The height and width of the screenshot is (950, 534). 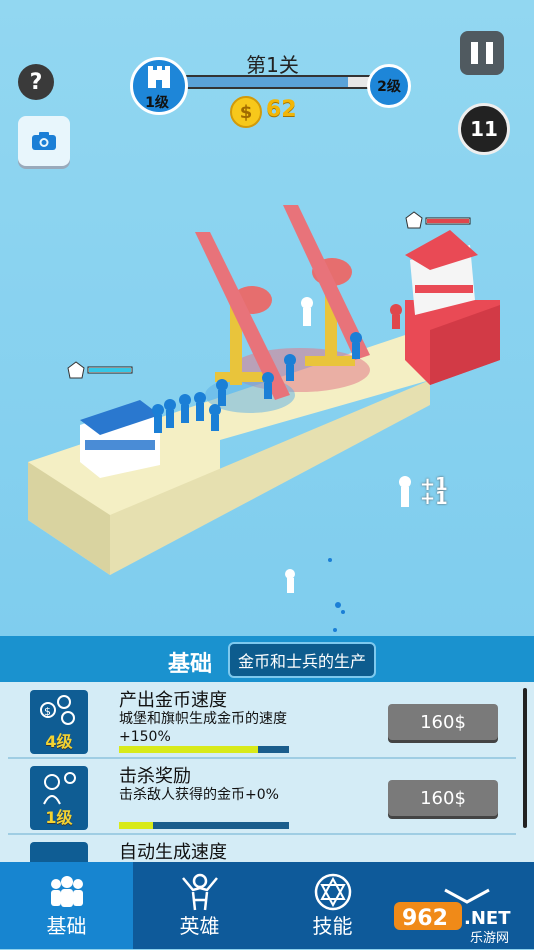 What do you see at coordinates (281, 109) in the screenshot?
I see `coin-count: 62` at bounding box center [281, 109].